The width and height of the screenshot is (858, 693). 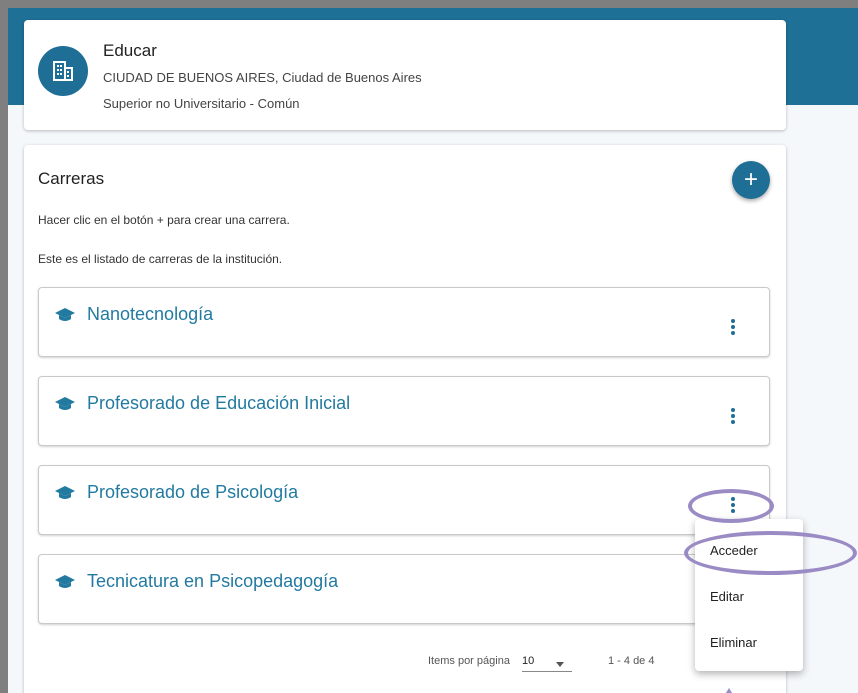 I want to click on building-icon, so click(x=63, y=71).